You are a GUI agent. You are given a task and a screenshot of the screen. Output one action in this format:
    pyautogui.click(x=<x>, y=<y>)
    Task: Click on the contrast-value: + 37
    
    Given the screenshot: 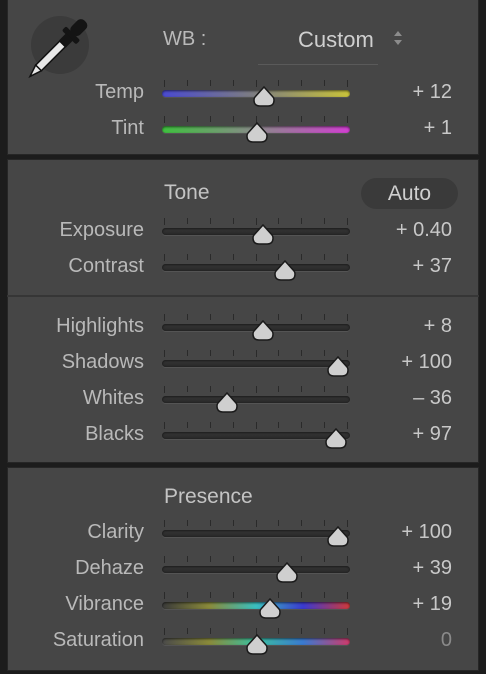 What is the action you would take?
    pyautogui.click(x=397, y=266)
    